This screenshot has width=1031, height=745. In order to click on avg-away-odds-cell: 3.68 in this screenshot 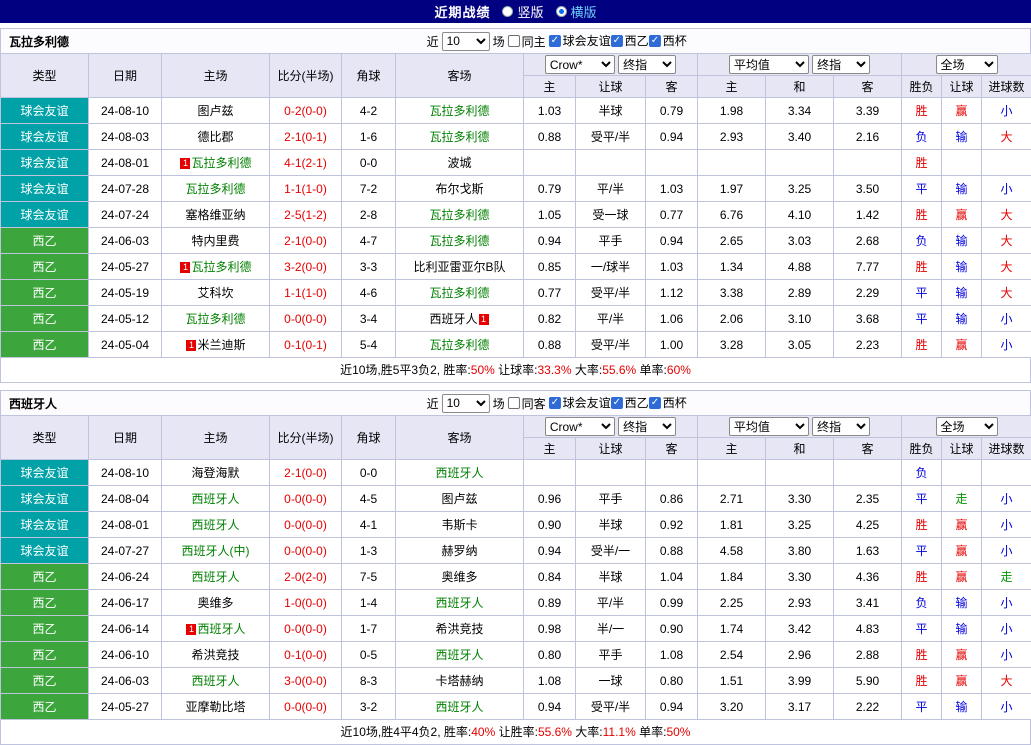, I will do `click(868, 319)`.